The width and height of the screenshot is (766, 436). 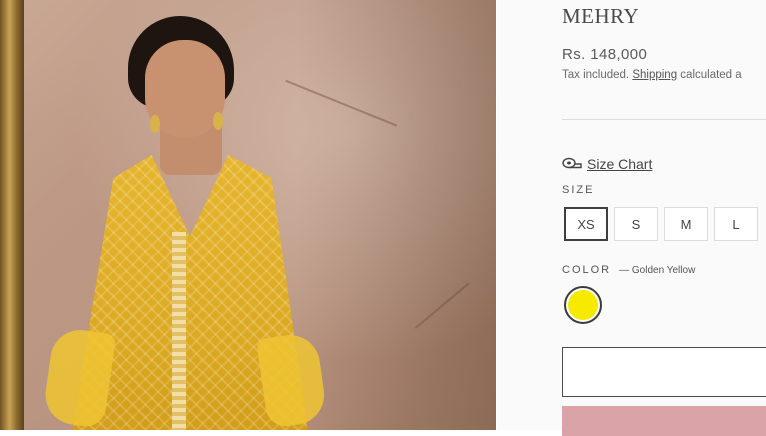 I want to click on color-row: COLOR — Golden Yellow, so click(x=628, y=270).